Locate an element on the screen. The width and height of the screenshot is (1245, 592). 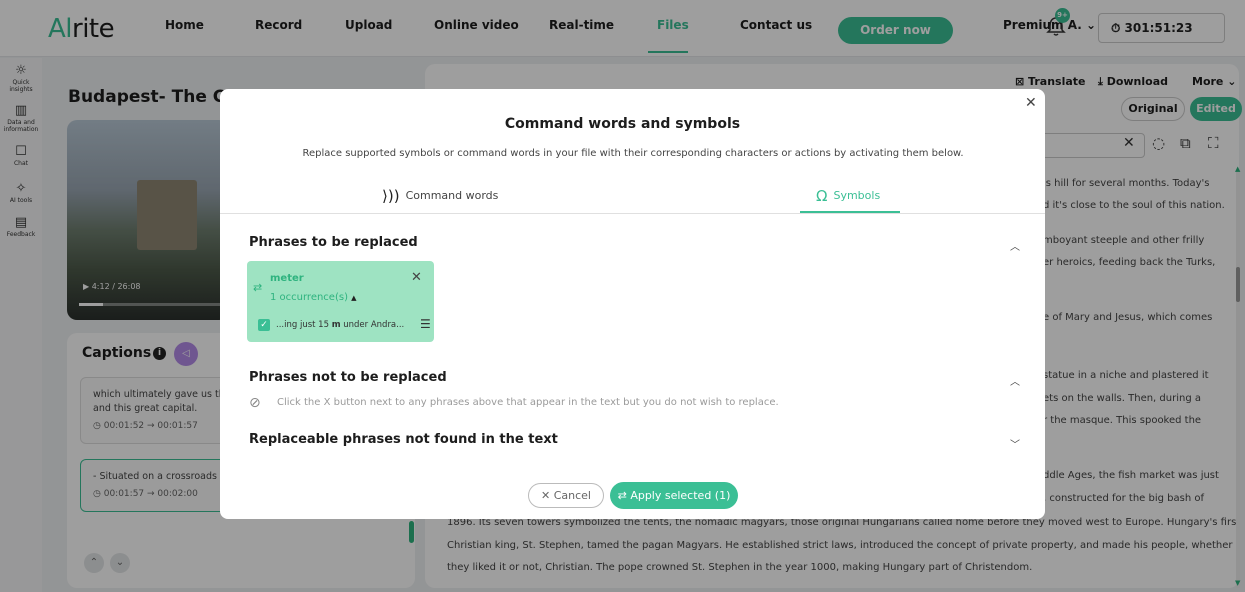
section-phrases-not-to-replace: Phrases not to be replaced is located at coordinates (348, 377).